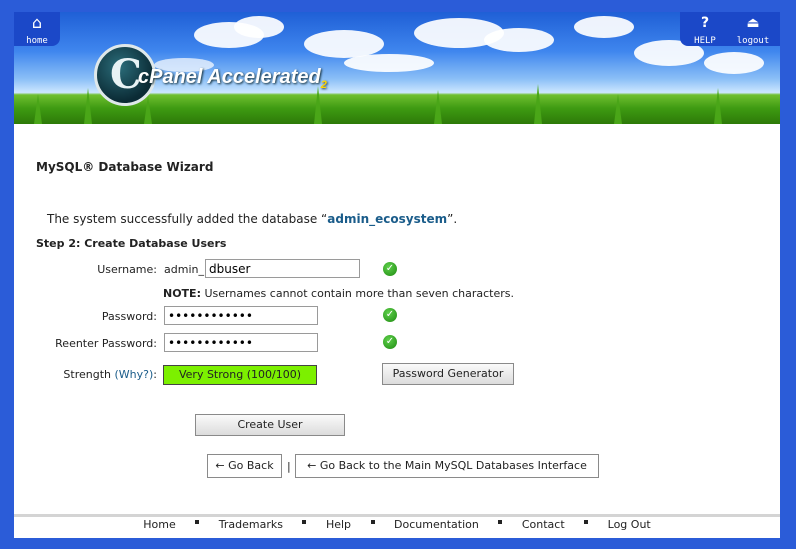  I want to click on username-valid-check-icon: ✓, so click(390, 269).